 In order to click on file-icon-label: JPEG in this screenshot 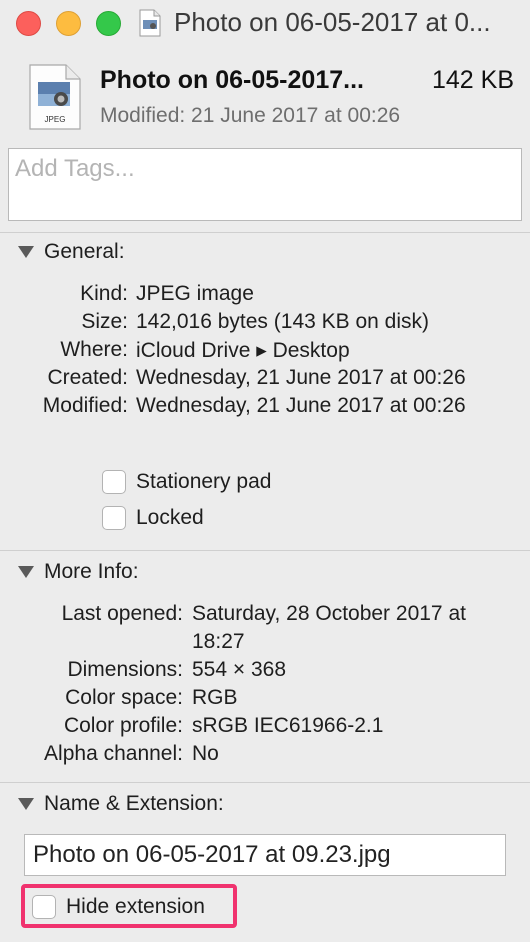, I will do `click(55, 119)`.